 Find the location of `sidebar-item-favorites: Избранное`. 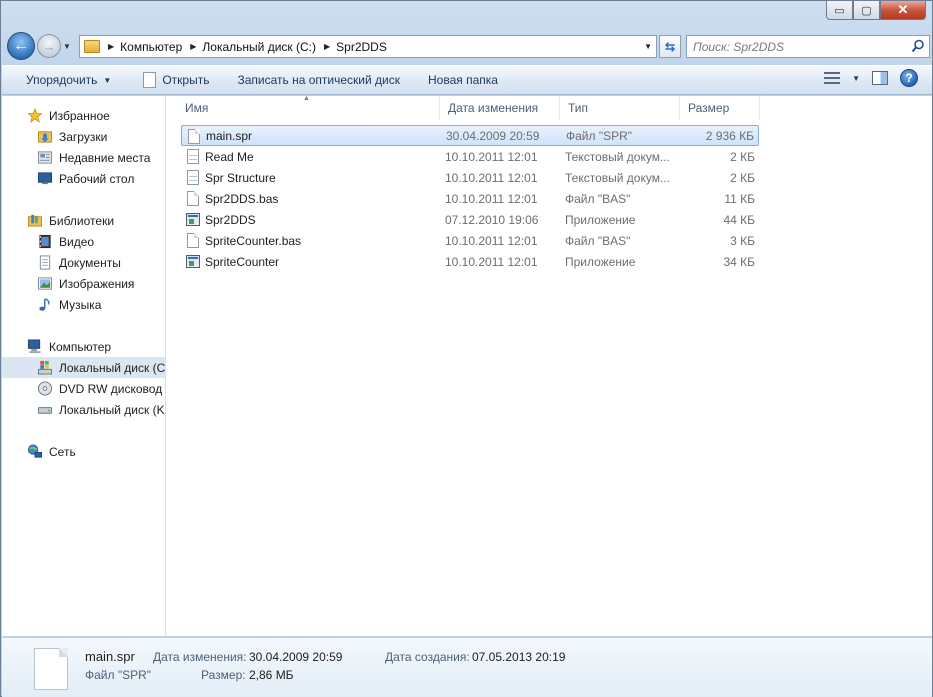

sidebar-item-favorites: Избранное is located at coordinates (83, 115).